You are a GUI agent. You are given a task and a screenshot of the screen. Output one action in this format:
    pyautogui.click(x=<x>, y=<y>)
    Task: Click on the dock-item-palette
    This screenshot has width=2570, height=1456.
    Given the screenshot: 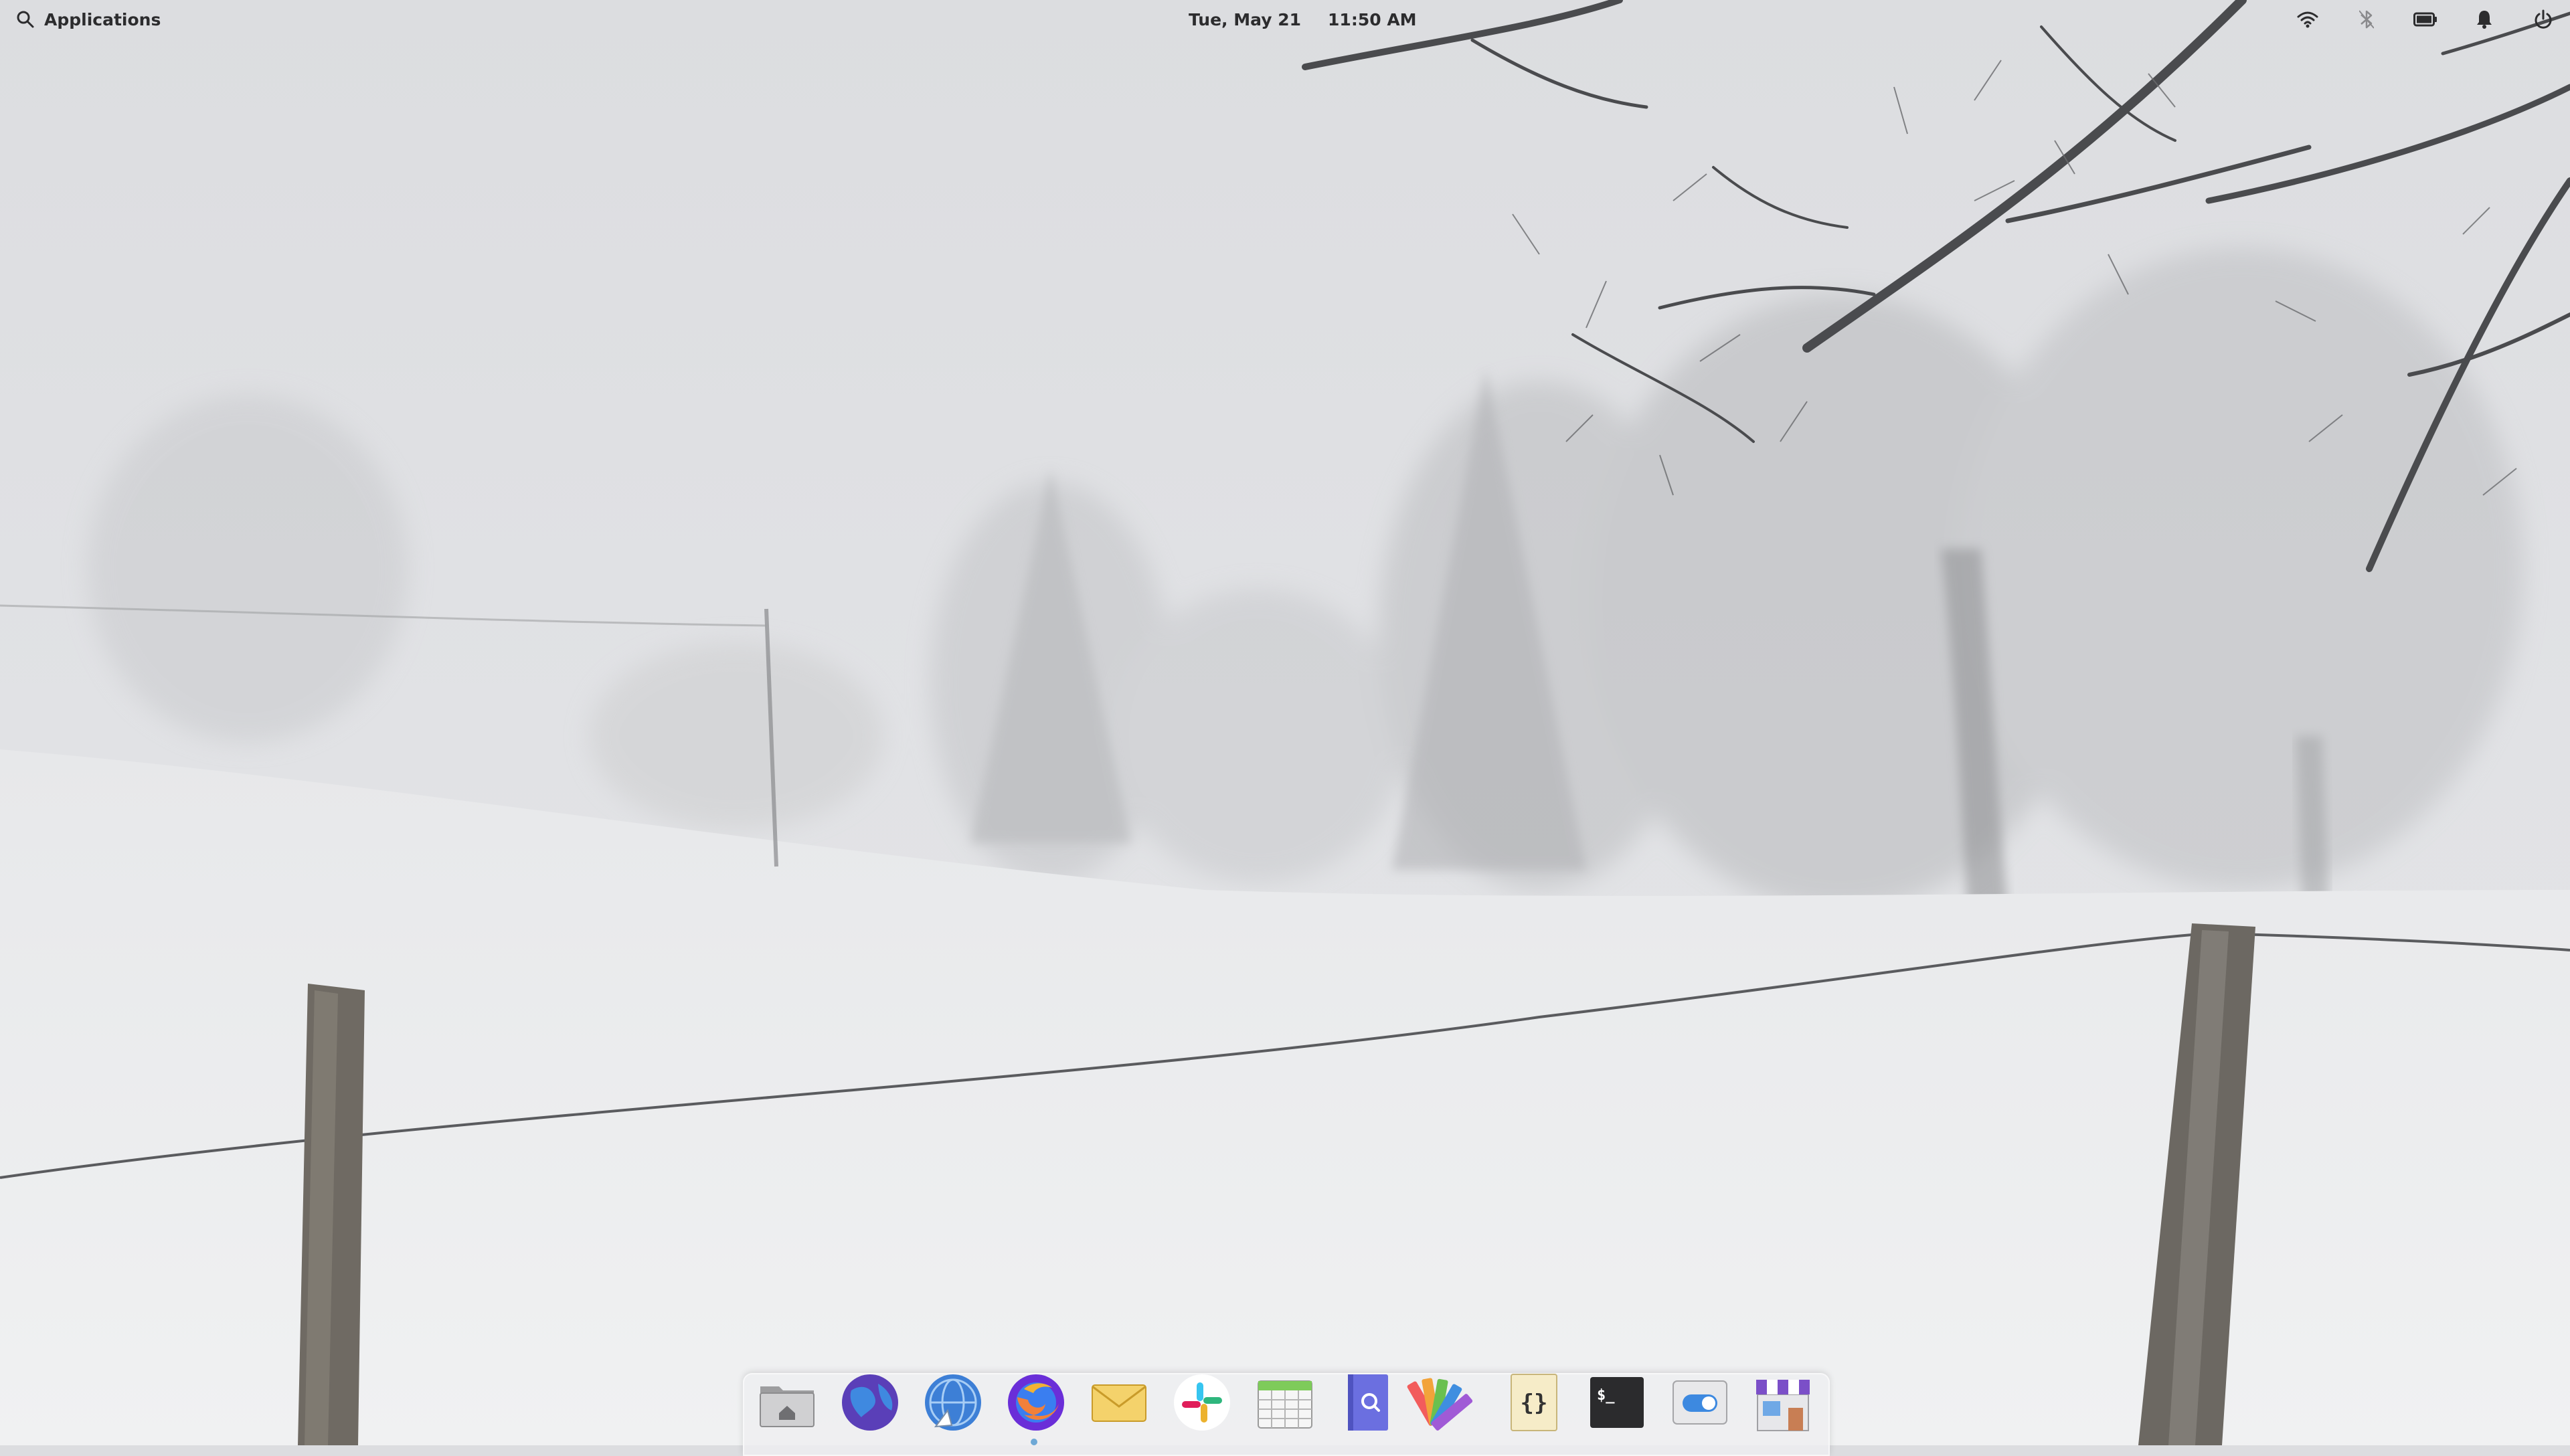 What is the action you would take?
    pyautogui.click(x=1445, y=1402)
    